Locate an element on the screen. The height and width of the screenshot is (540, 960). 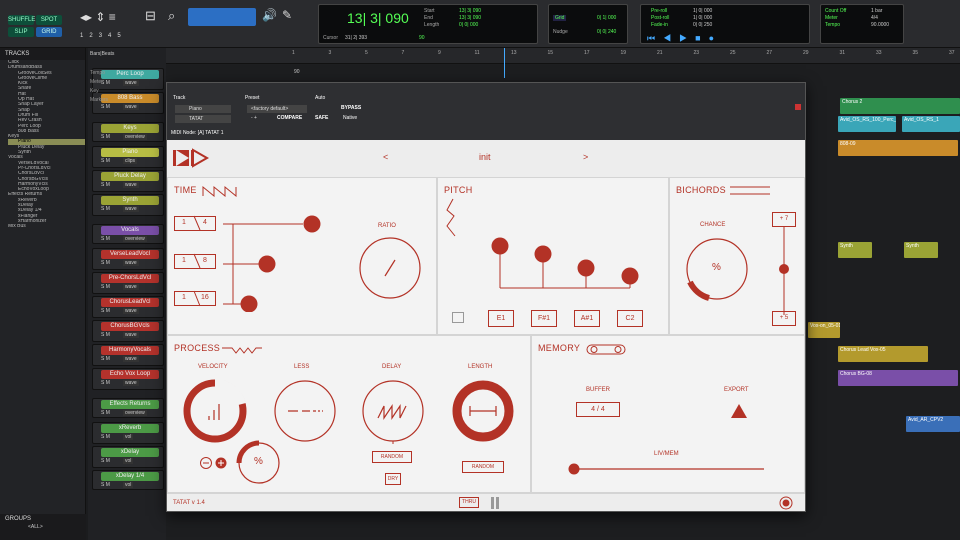
audio-clip: 808-09 is located at coordinates (898, 148).